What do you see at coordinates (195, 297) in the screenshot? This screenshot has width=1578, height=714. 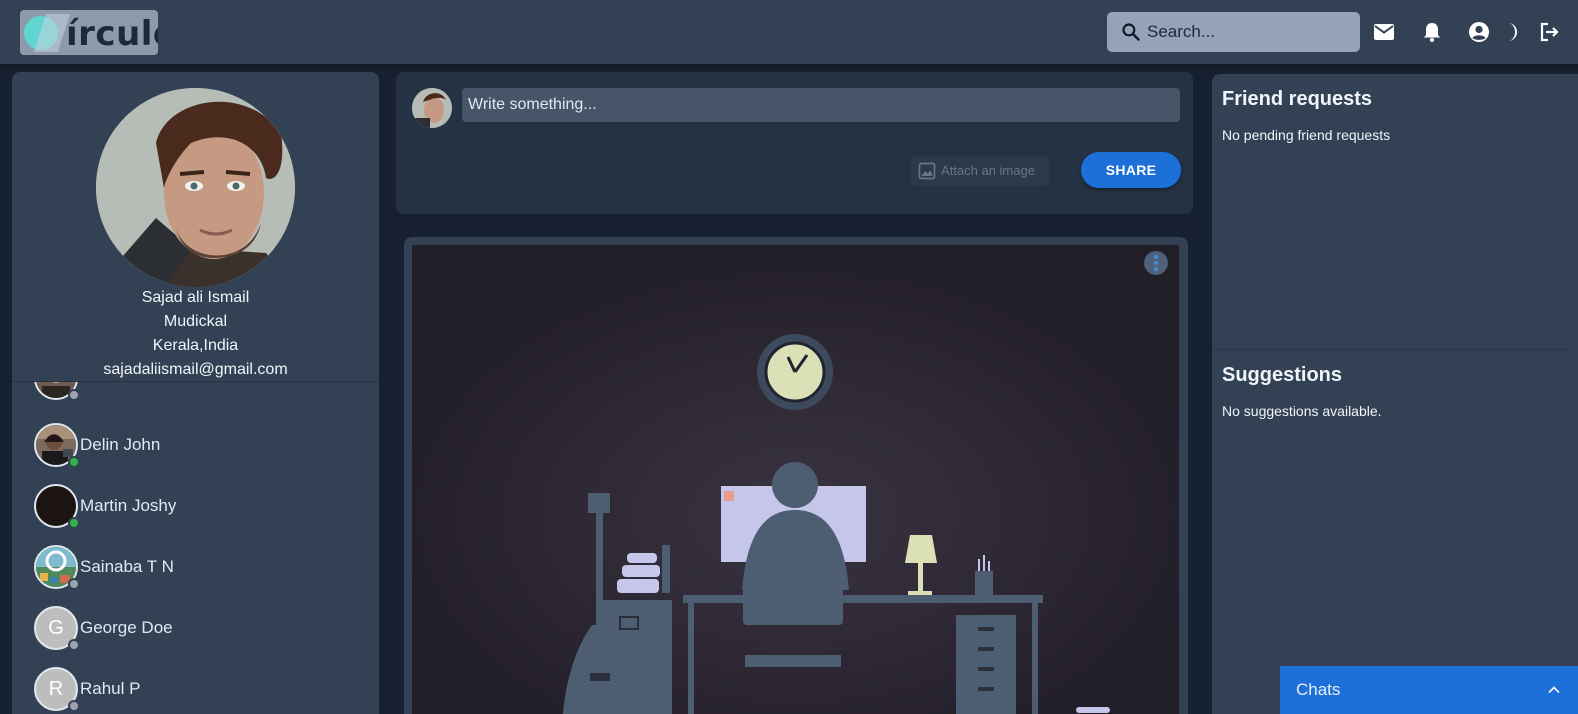 I see `profile-name: Sajad ali Ismail` at bounding box center [195, 297].